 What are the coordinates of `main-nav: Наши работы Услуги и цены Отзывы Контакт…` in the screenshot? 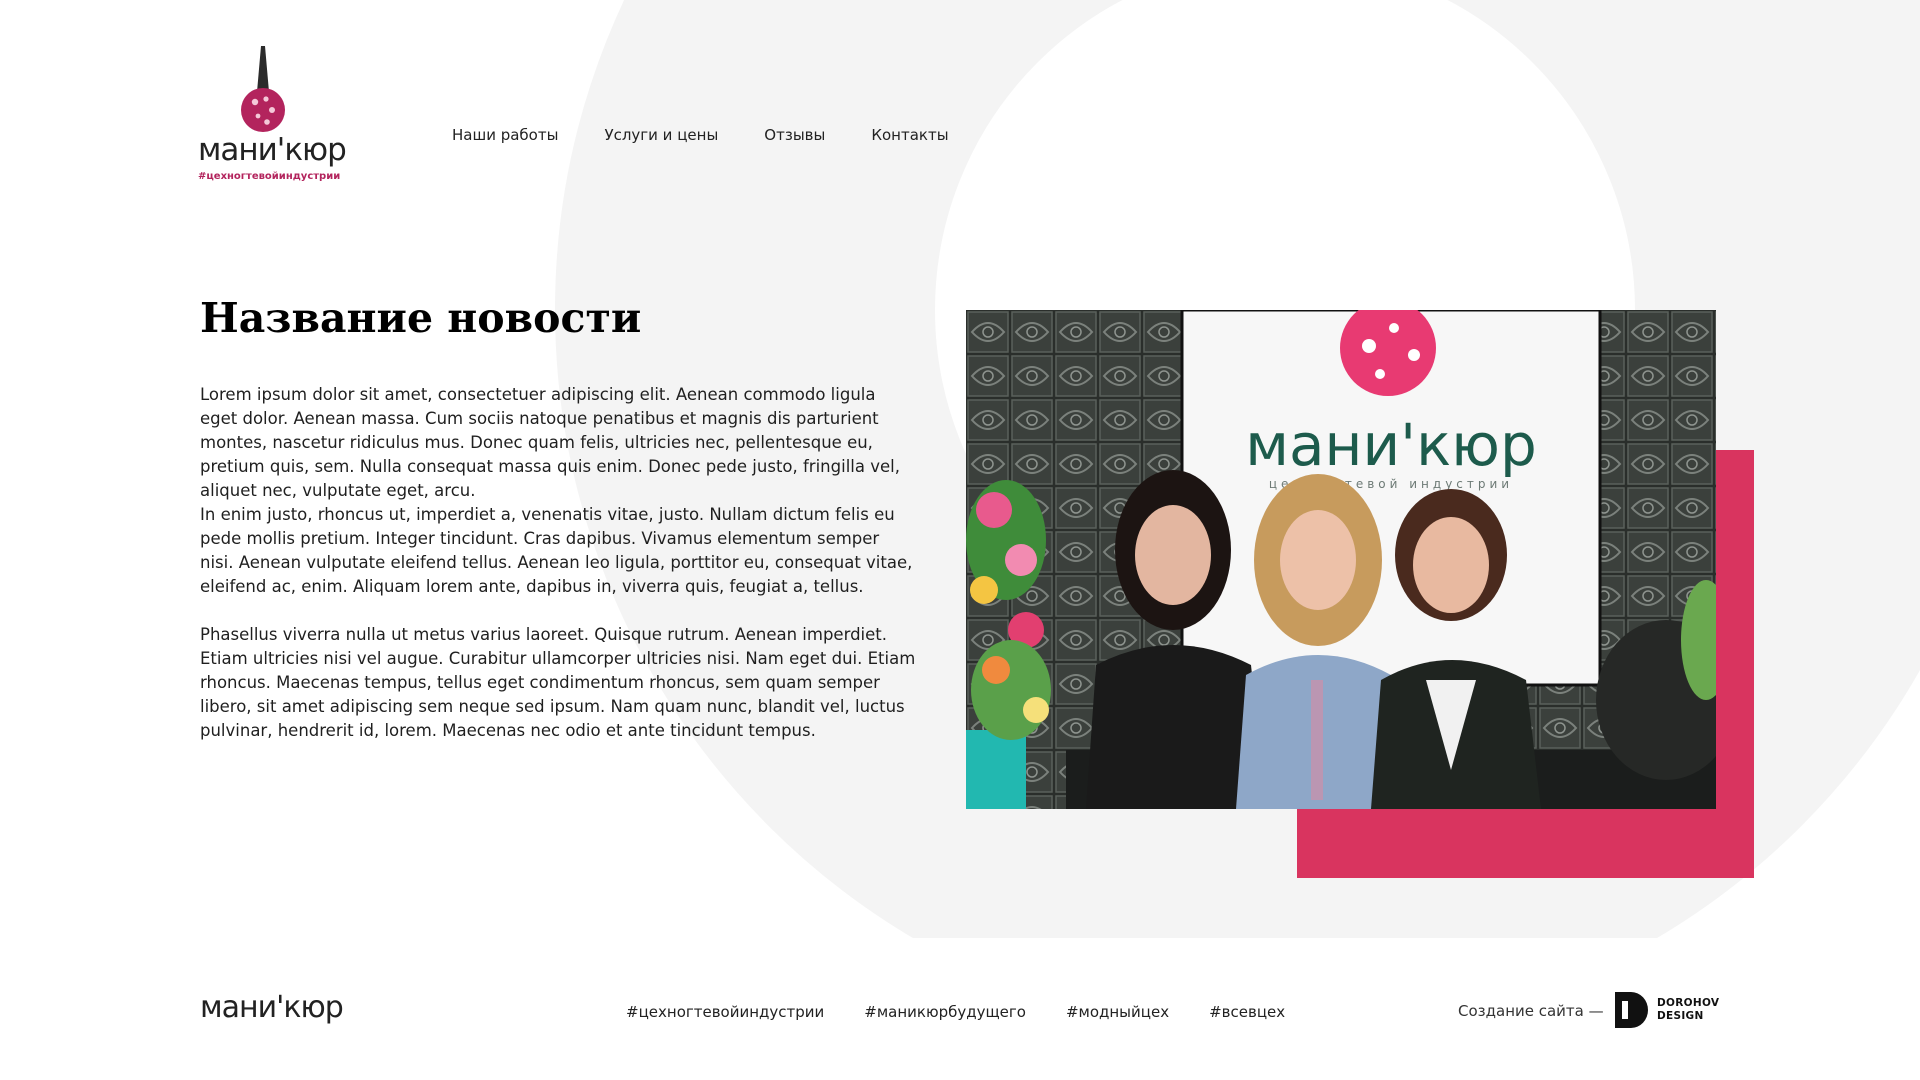 It's located at (700, 135).